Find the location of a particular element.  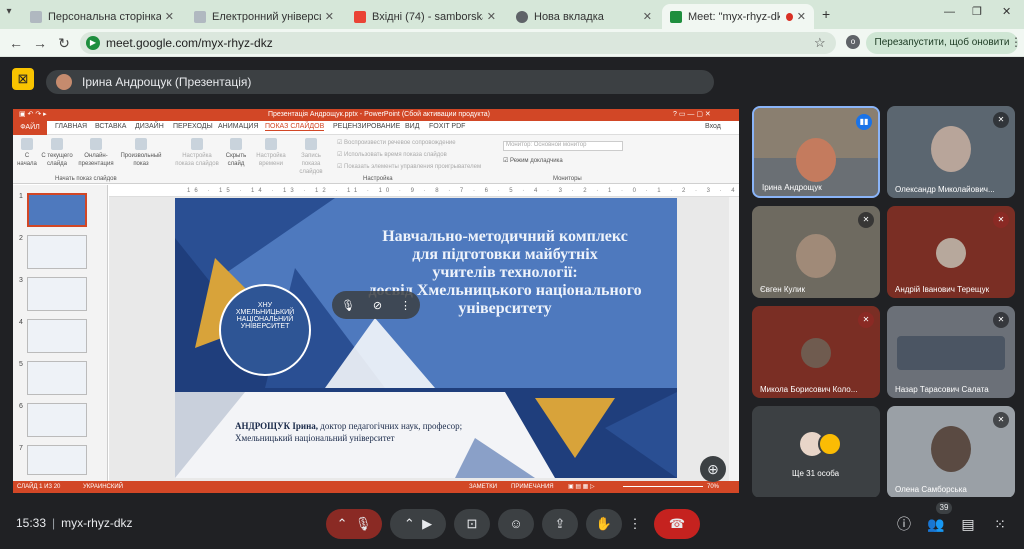

unpin-icon: ⊘ is located at coordinates (377, 305).